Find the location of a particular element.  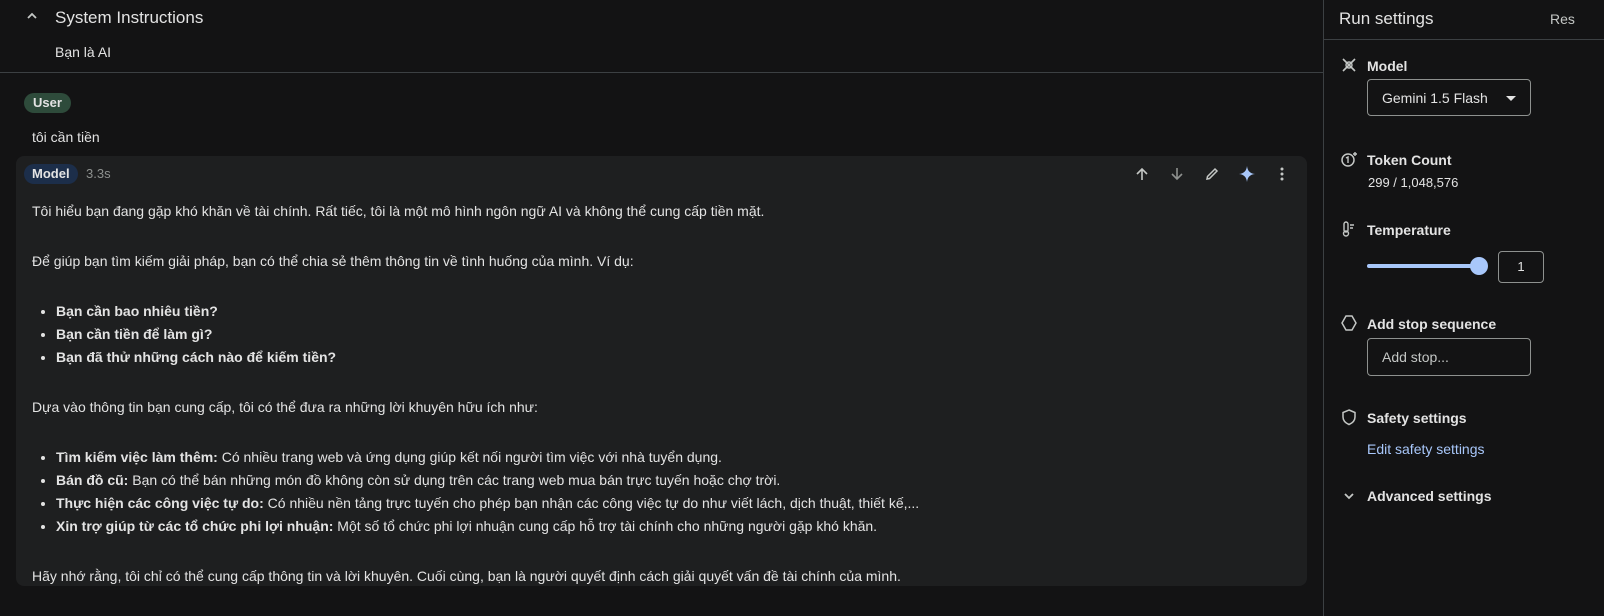

stop-sequence-label: Add stop sequence is located at coordinates (1432, 324).